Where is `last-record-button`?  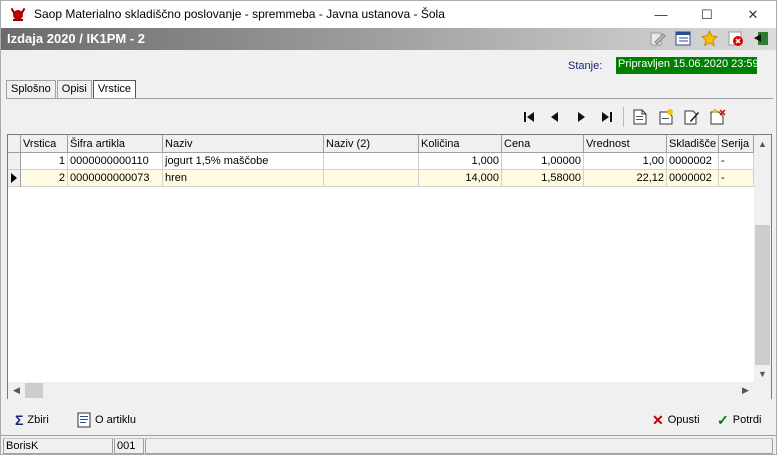 last-record-button is located at coordinates (607, 117).